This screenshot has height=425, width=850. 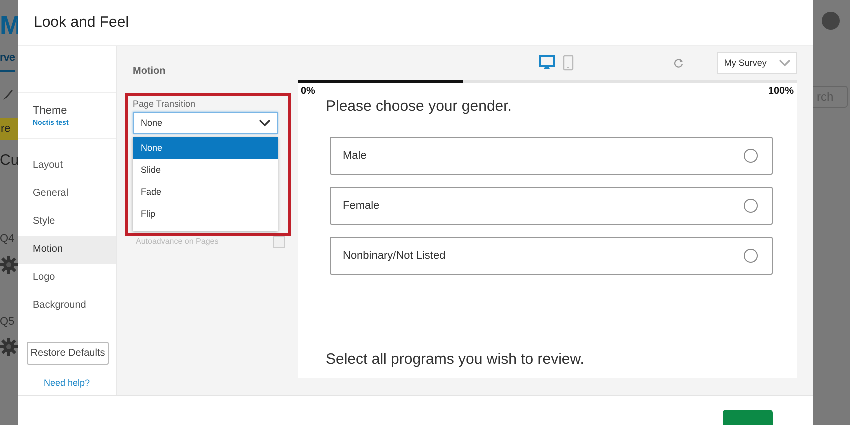 What do you see at coordinates (551, 205) in the screenshot?
I see `answer-option: Female` at bounding box center [551, 205].